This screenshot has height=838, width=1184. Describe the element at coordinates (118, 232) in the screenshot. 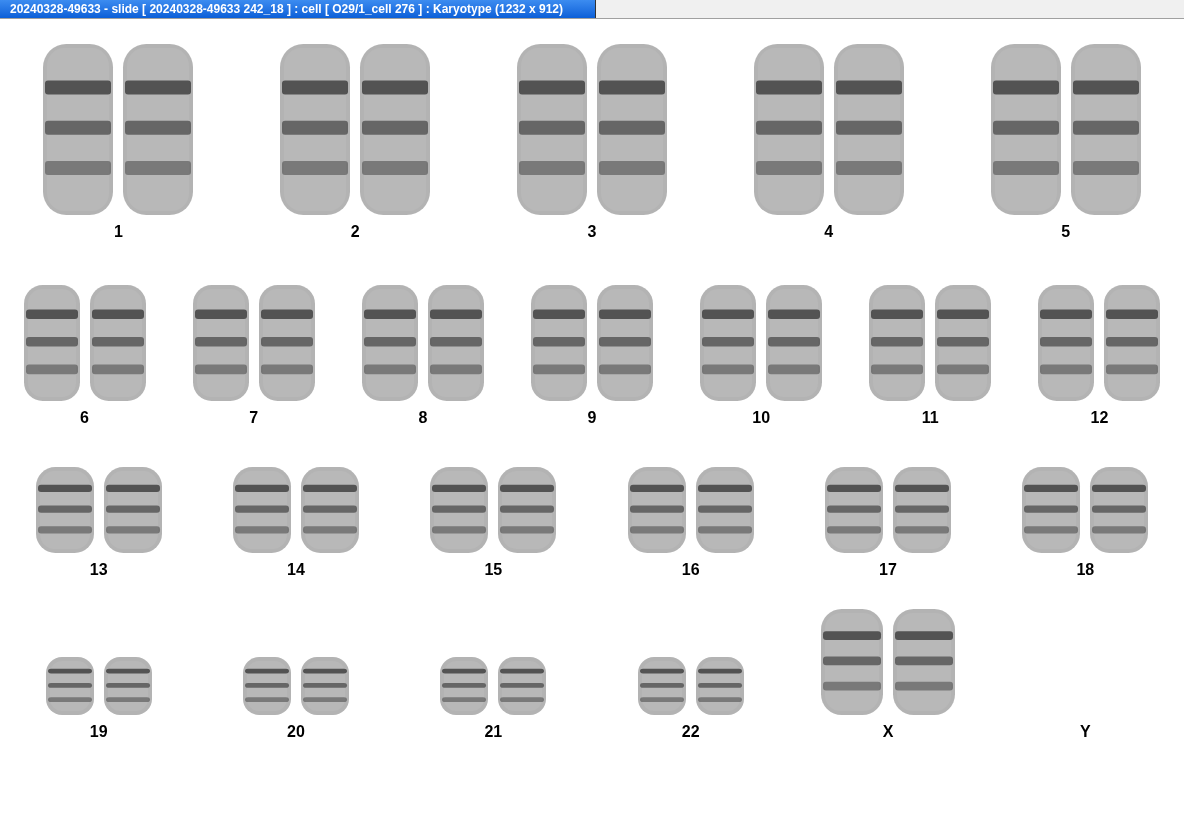

I see `chromosome-label: 1` at that location.